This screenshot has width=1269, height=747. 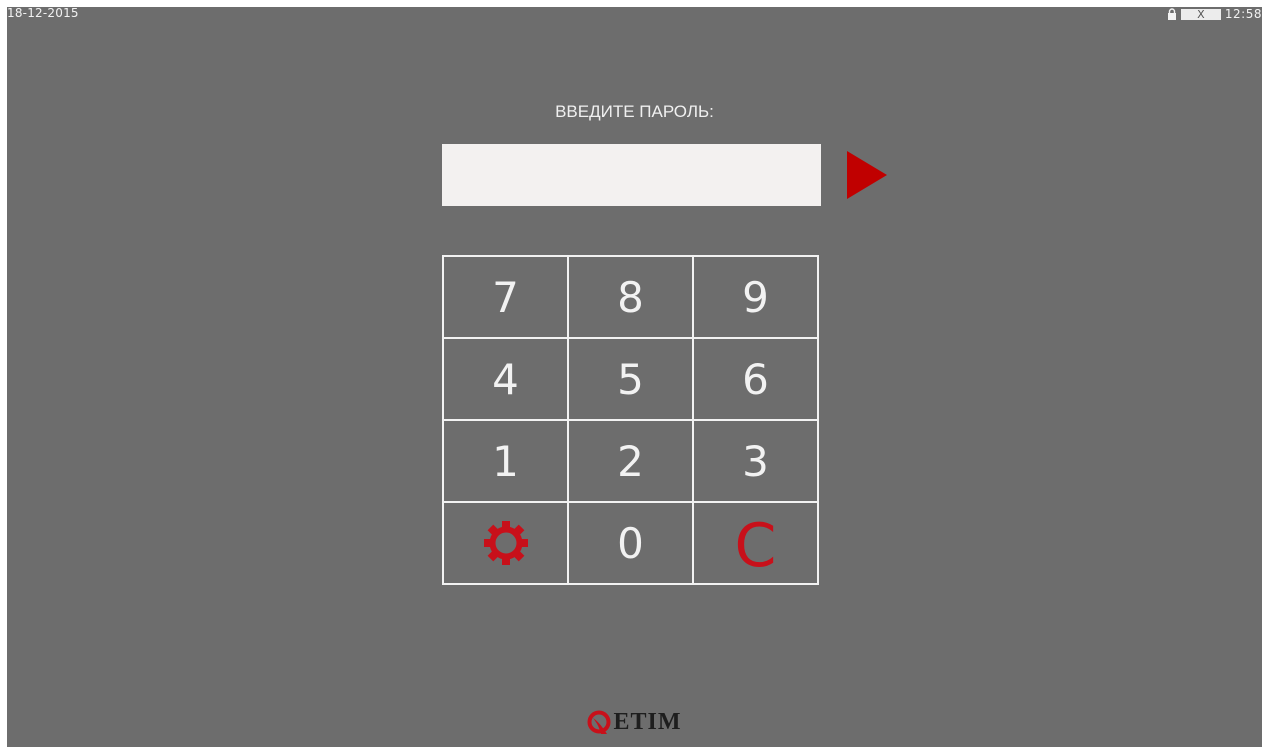 I want to click on submit-arrow-button, so click(x=867, y=175).